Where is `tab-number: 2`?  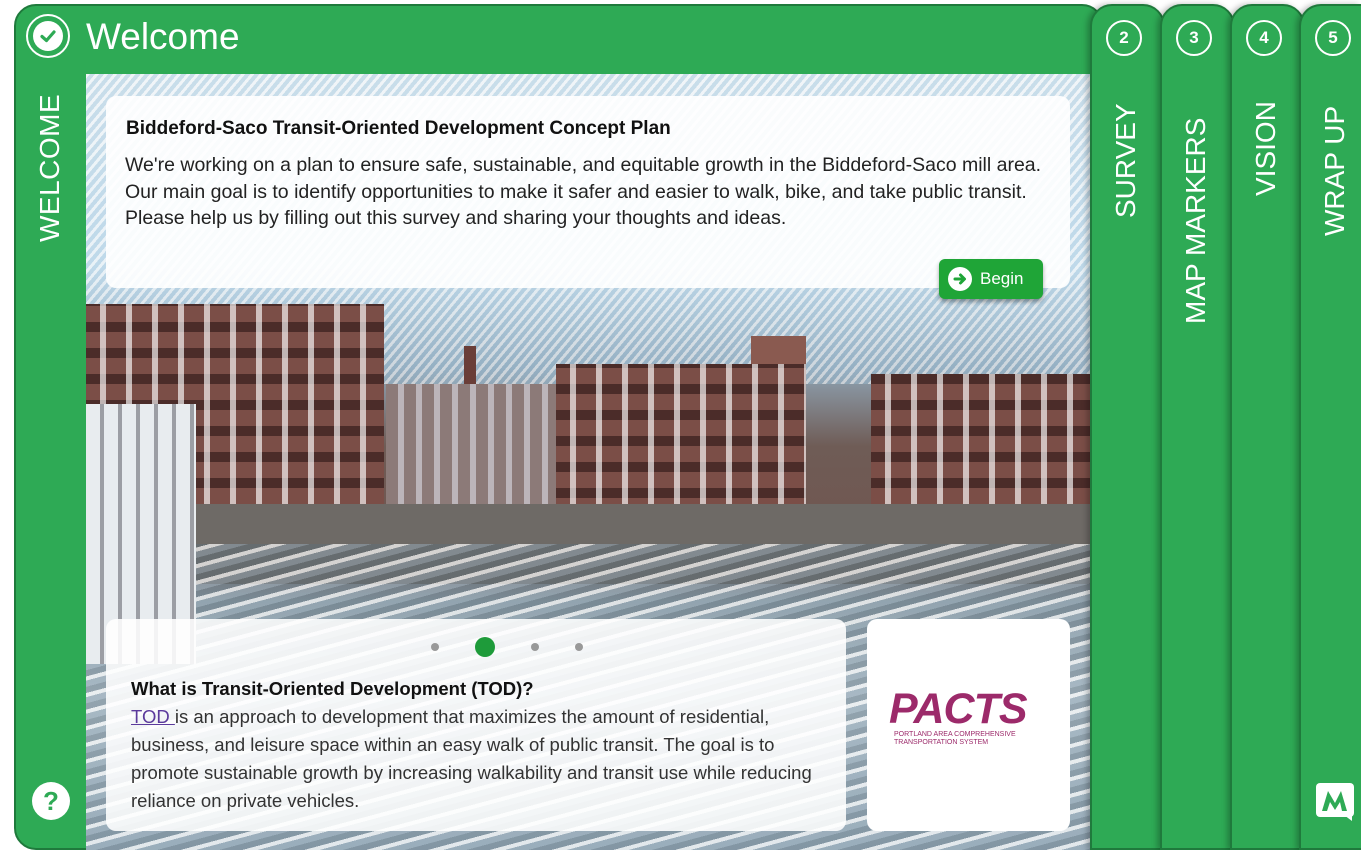
tab-number: 2 is located at coordinates (1124, 38).